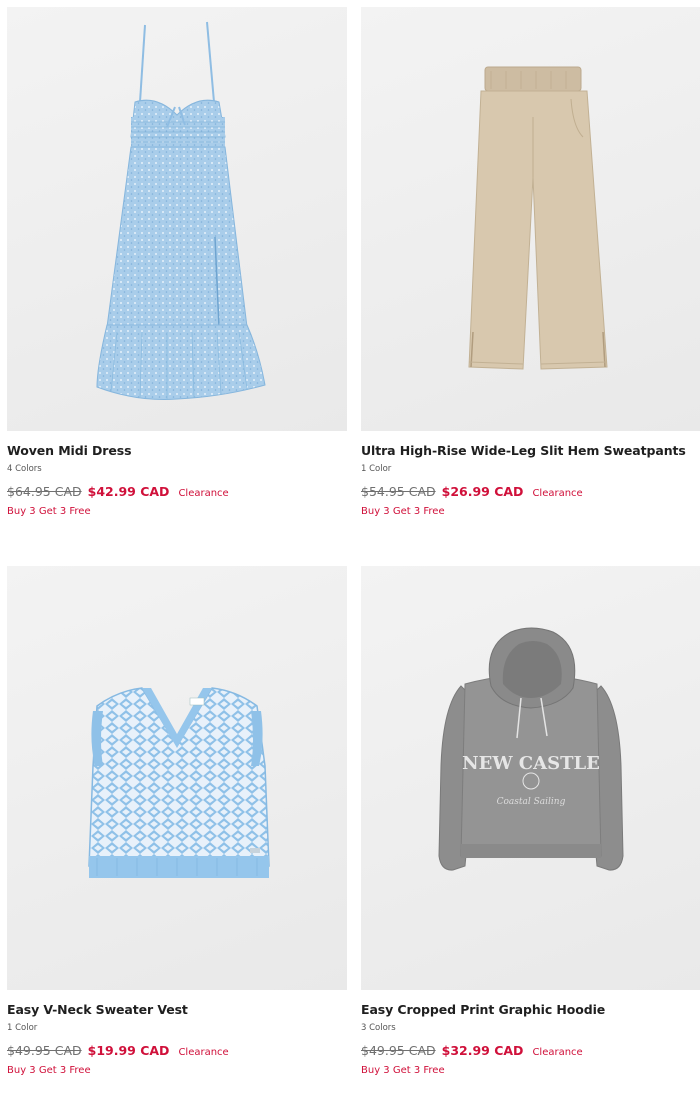 The height and width of the screenshot is (1096, 700). I want to click on color-count: 4 Colors, so click(24, 469).